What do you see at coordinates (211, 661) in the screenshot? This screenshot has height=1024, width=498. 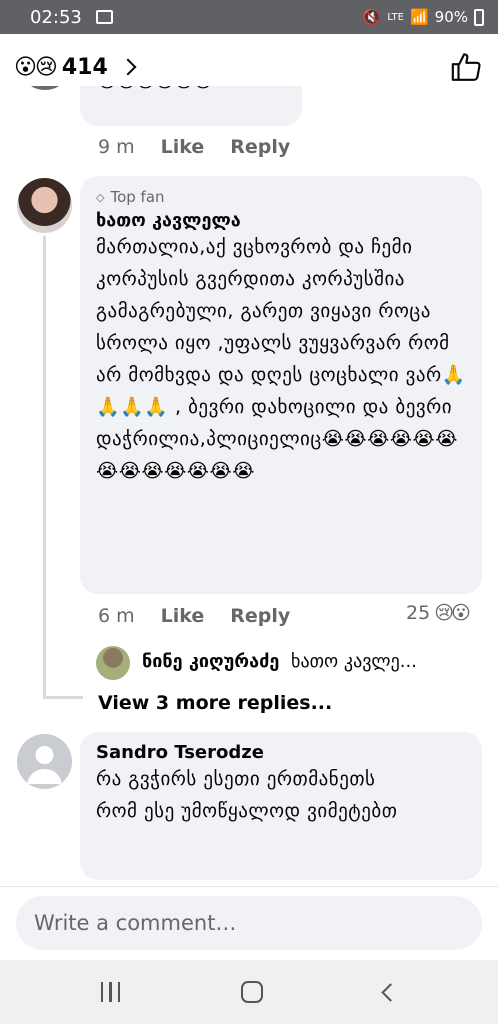 I see `reply-author: ნინე კიღურაძე` at bounding box center [211, 661].